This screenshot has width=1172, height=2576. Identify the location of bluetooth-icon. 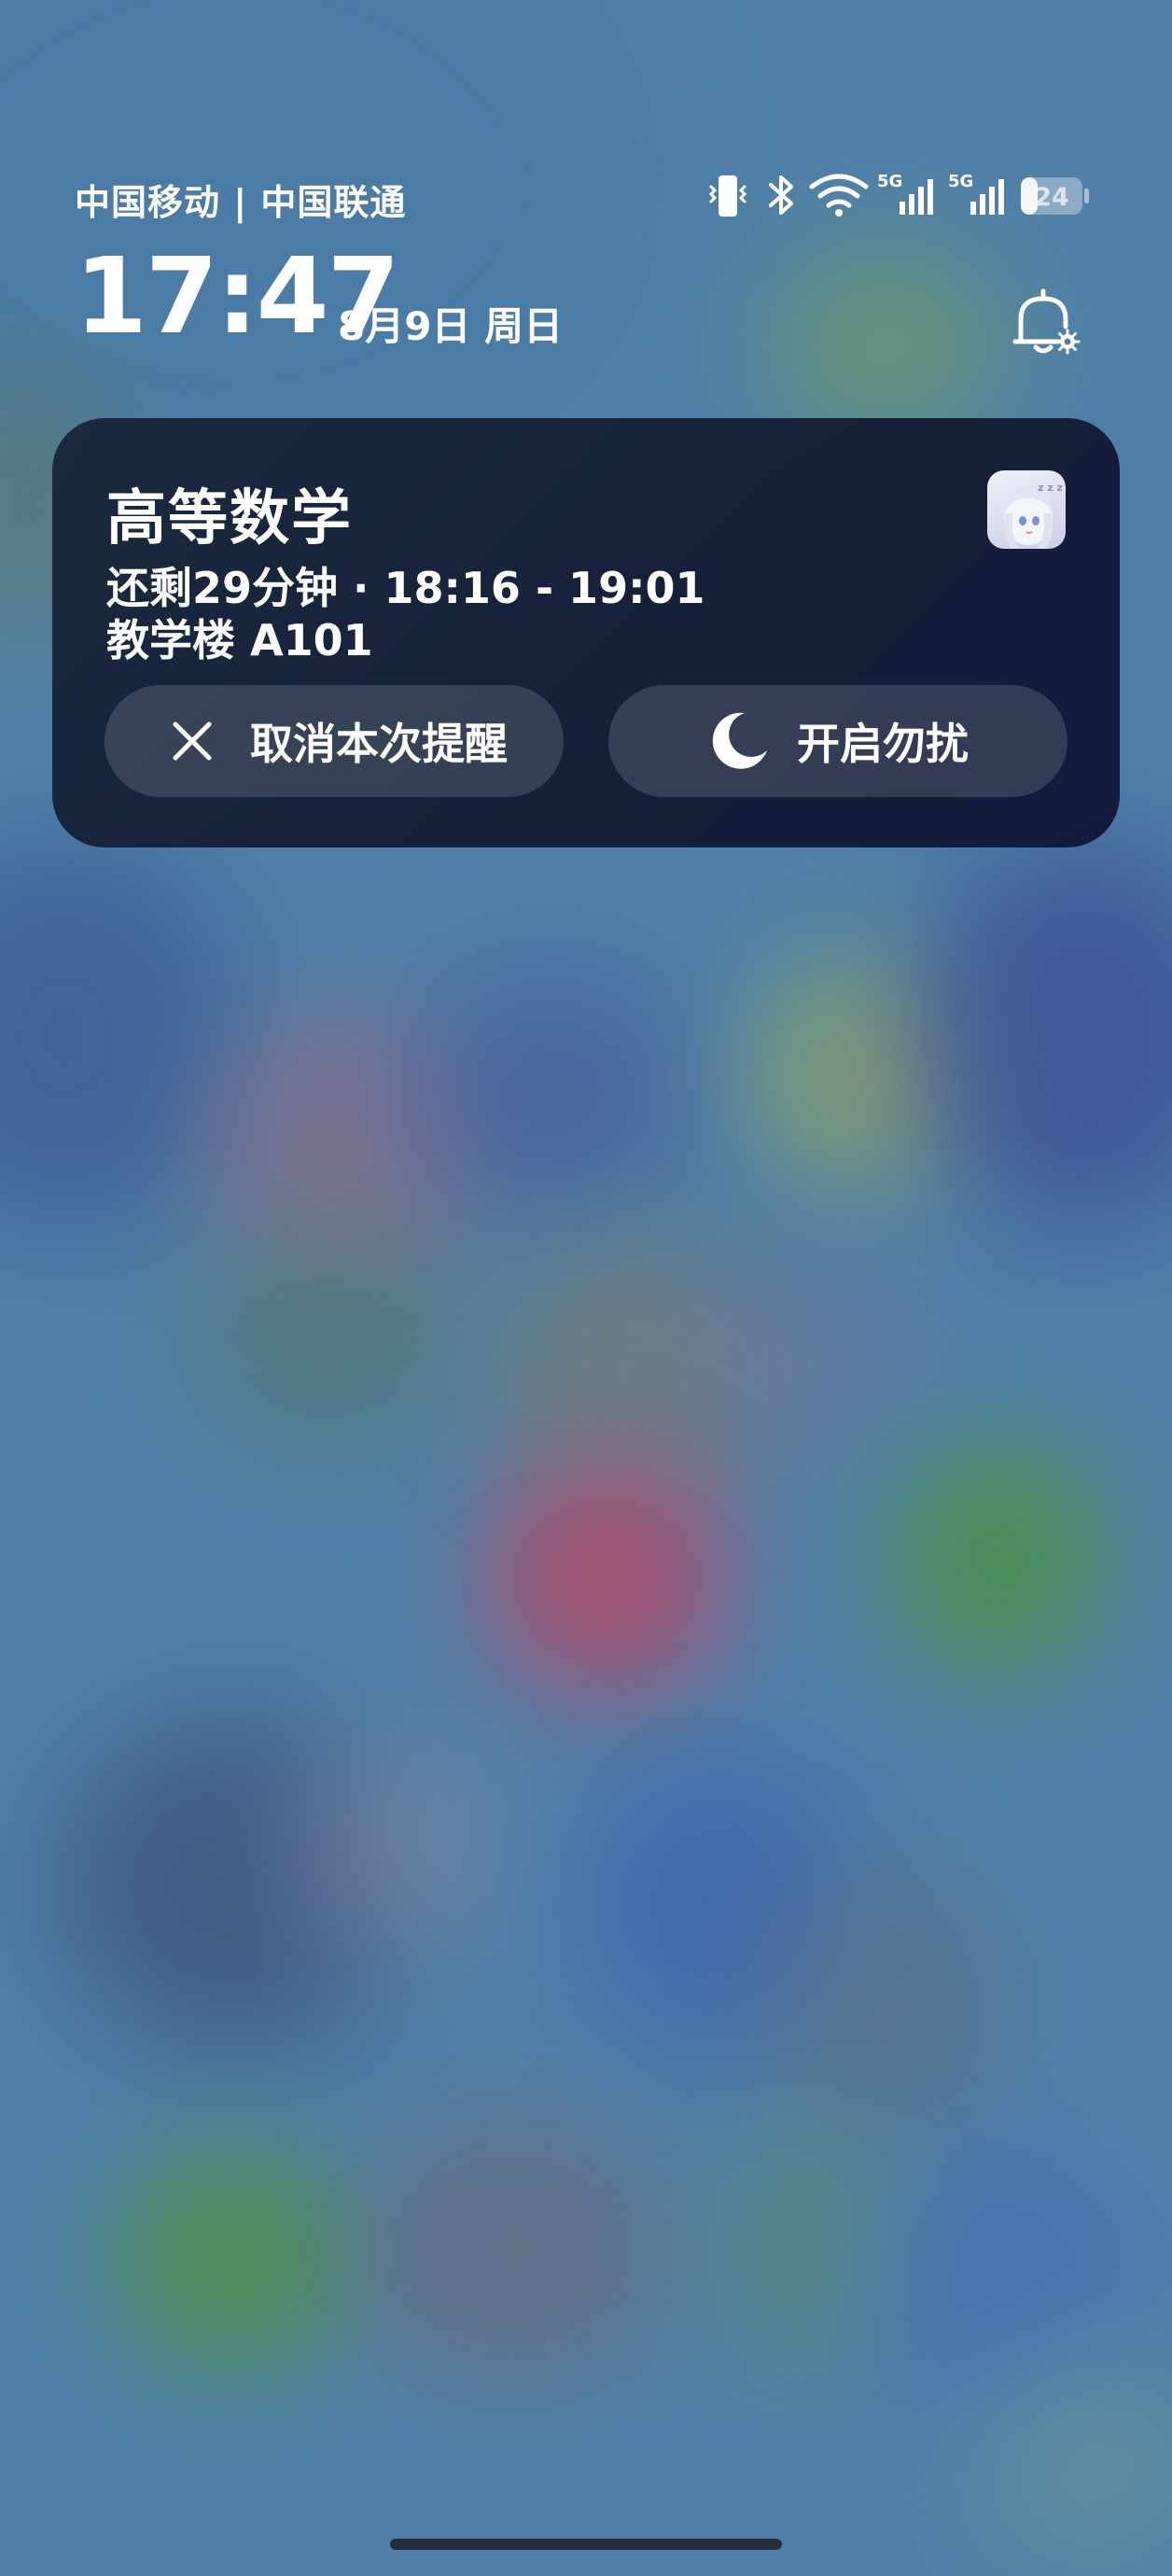
(782, 196).